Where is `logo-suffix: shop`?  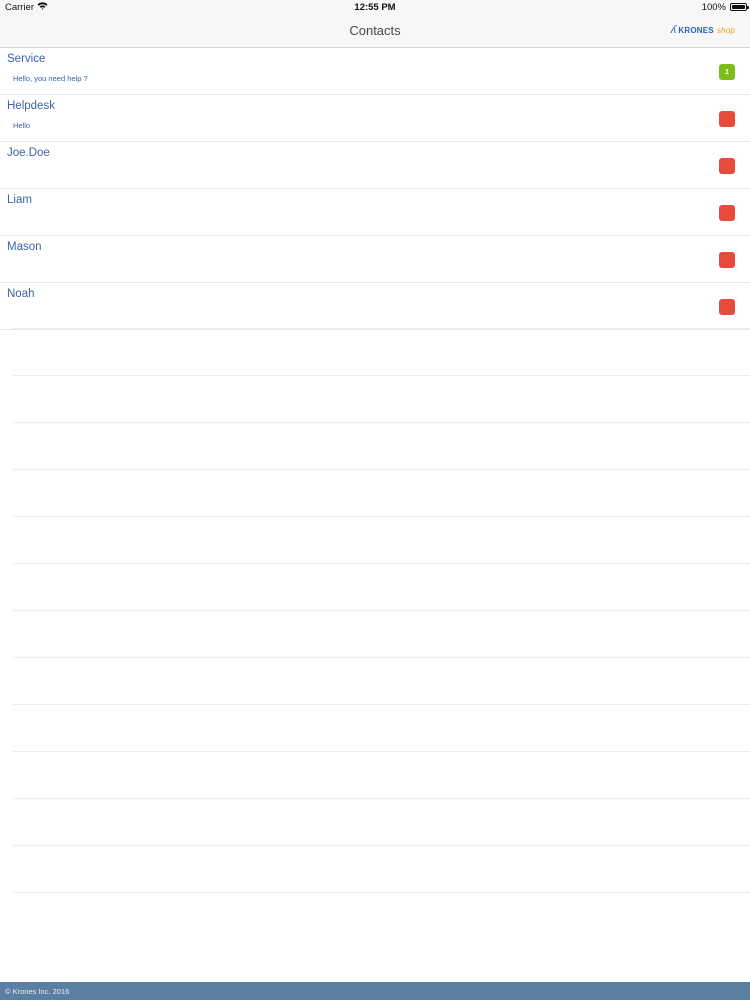
logo-suffix: shop is located at coordinates (725, 30).